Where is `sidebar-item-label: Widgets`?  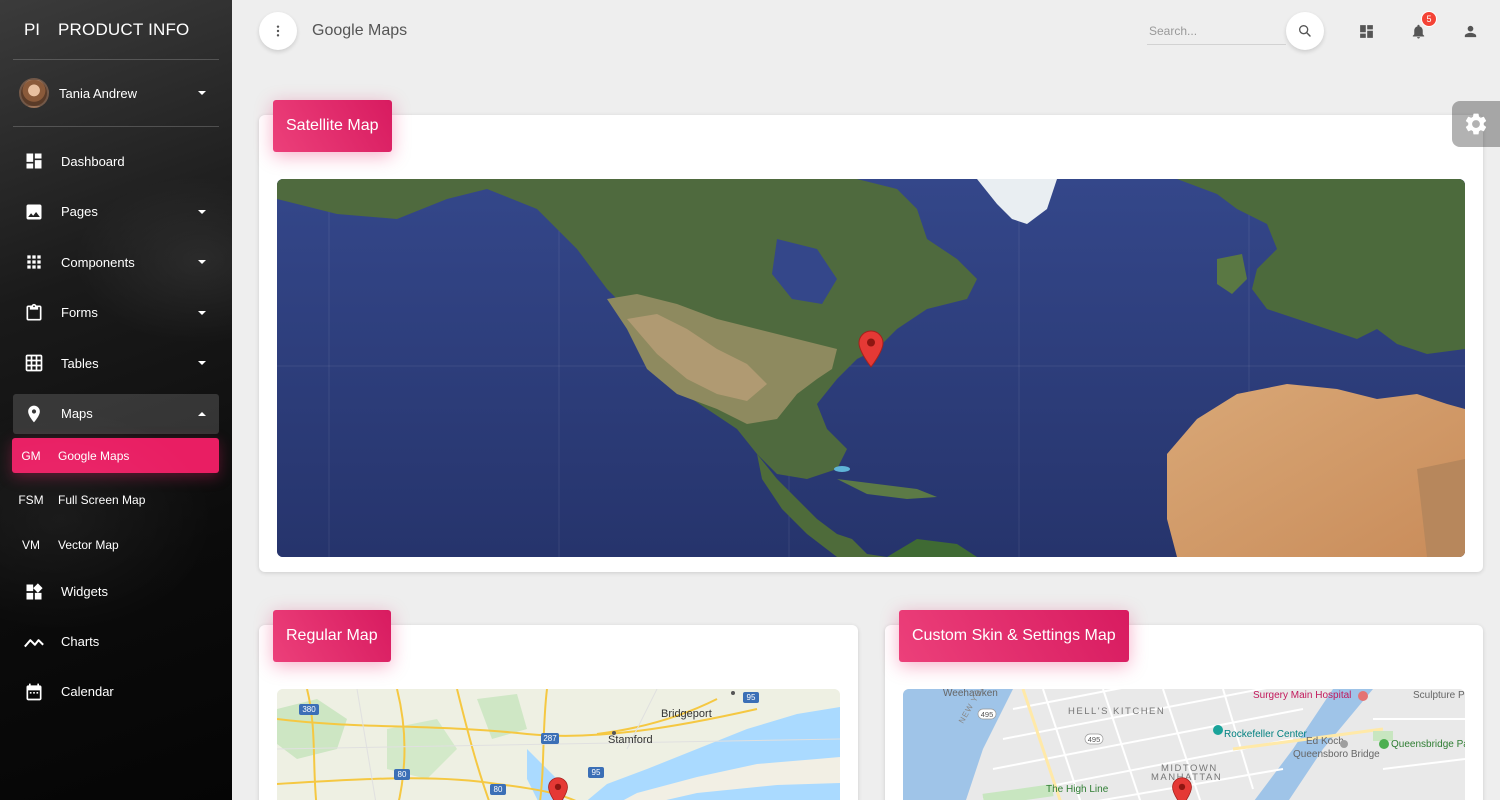 sidebar-item-label: Widgets is located at coordinates (84, 591).